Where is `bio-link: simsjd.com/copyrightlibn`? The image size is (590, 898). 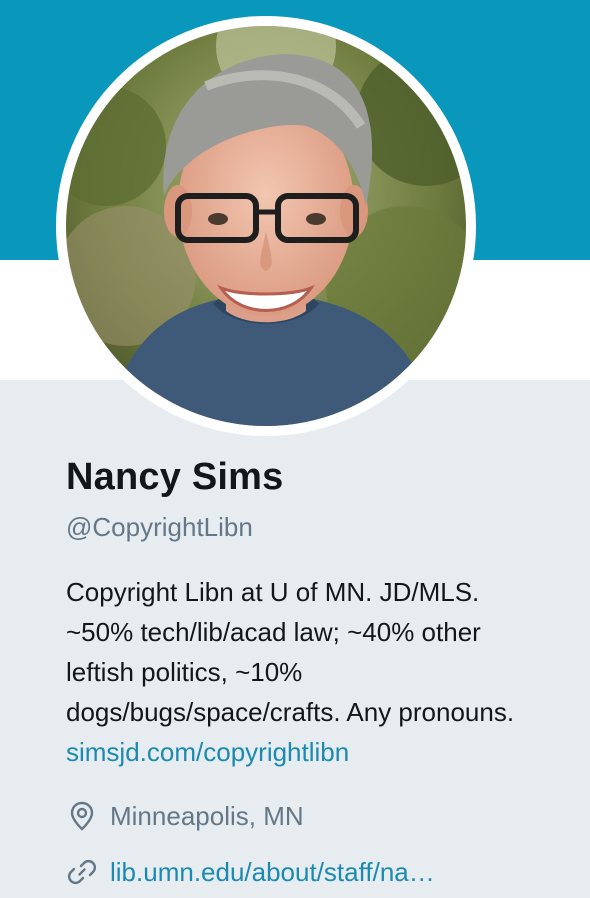 bio-link: simsjd.com/copyrightlibn is located at coordinates (207, 752).